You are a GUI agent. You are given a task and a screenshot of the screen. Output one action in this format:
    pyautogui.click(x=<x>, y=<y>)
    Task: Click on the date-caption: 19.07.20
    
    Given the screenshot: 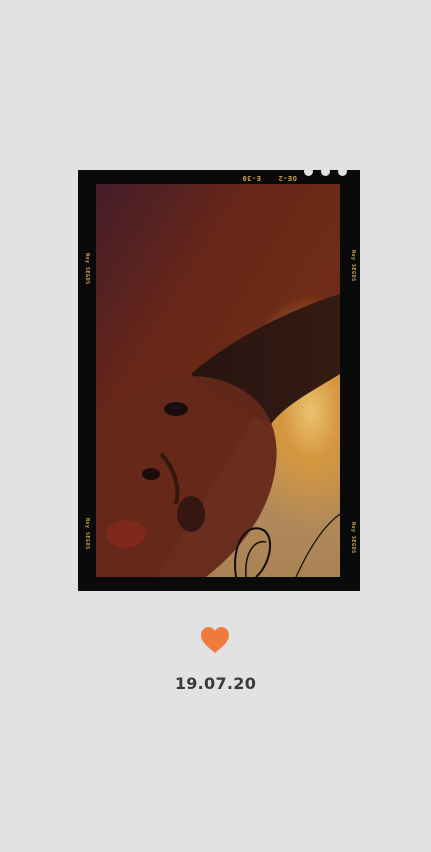 What is the action you would take?
    pyautogui.click(x=215, y=683)
    